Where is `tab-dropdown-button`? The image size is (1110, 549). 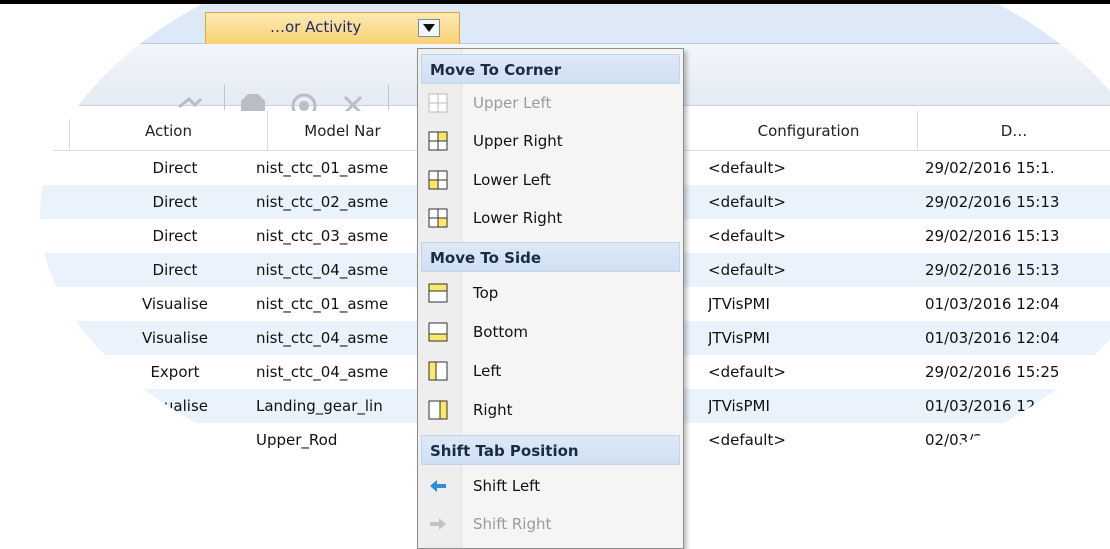 tab-dropdown-button is located at coordinates (429, 28).